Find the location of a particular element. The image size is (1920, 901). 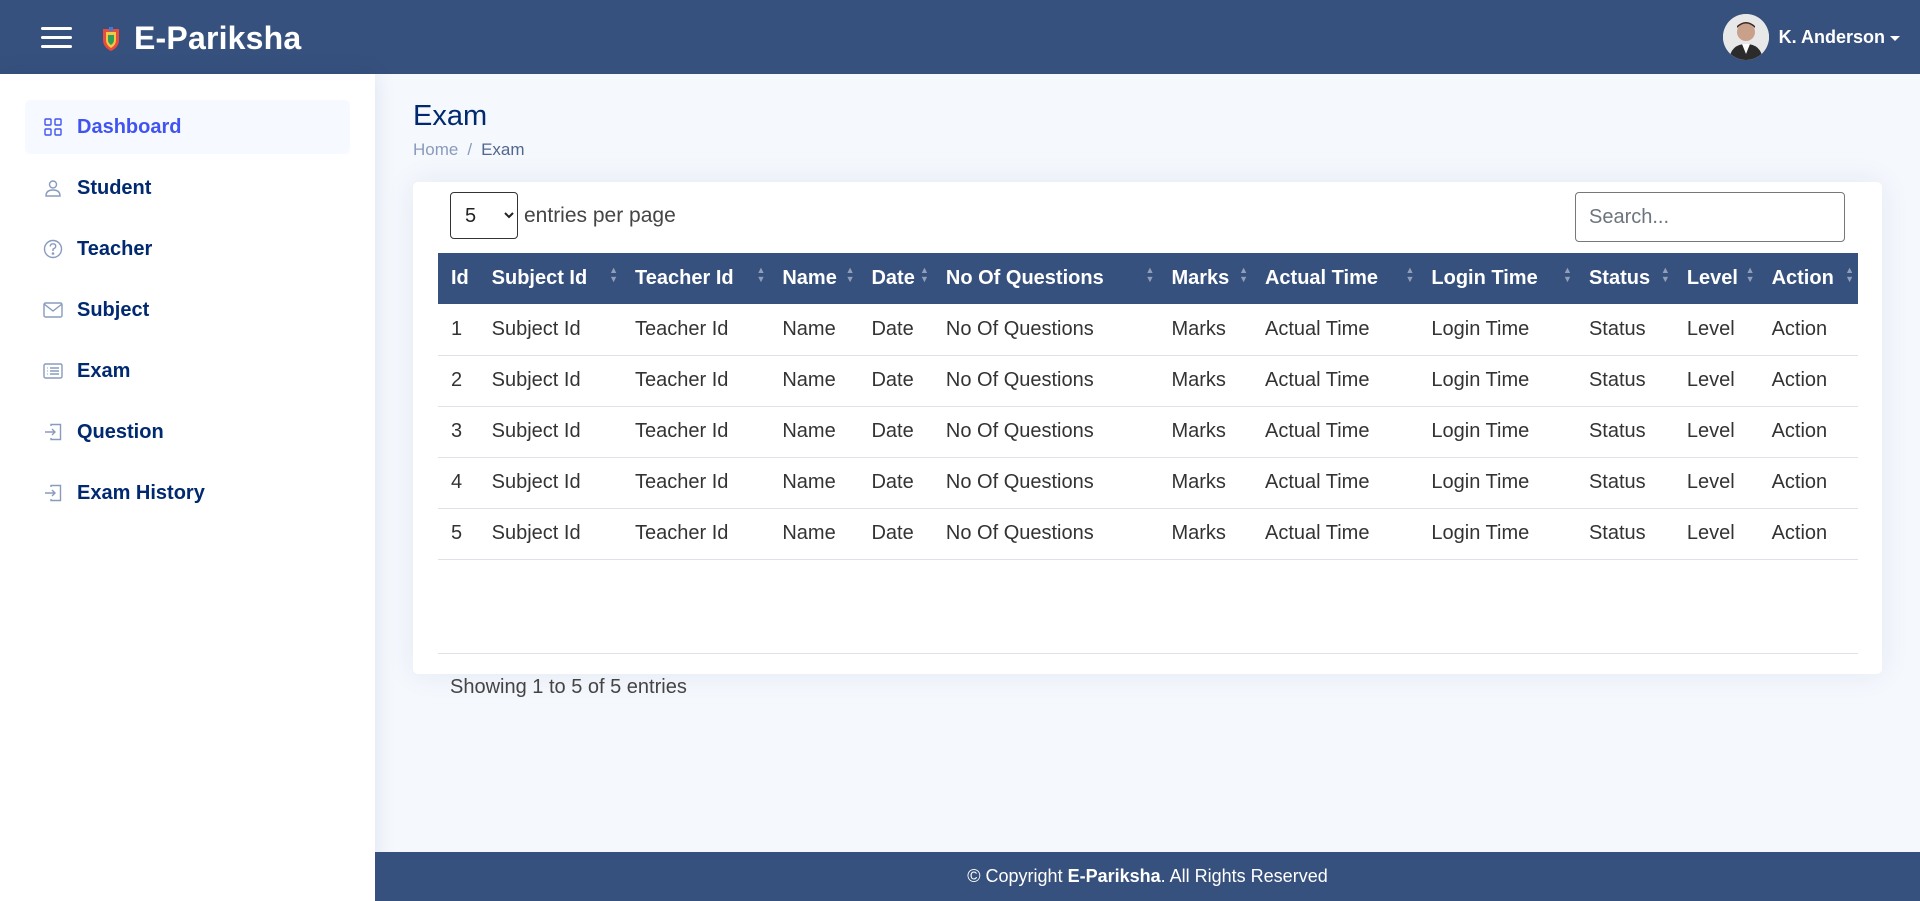

sidebar-item-teacher: Teacher is located at coordinates (187, 249).